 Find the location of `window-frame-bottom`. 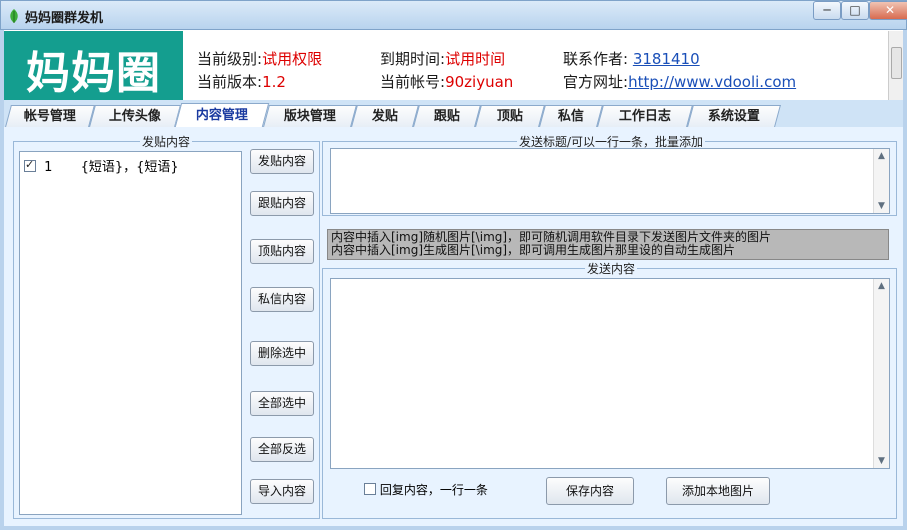

window-frame-bottom is located at coordinates (453, 528).